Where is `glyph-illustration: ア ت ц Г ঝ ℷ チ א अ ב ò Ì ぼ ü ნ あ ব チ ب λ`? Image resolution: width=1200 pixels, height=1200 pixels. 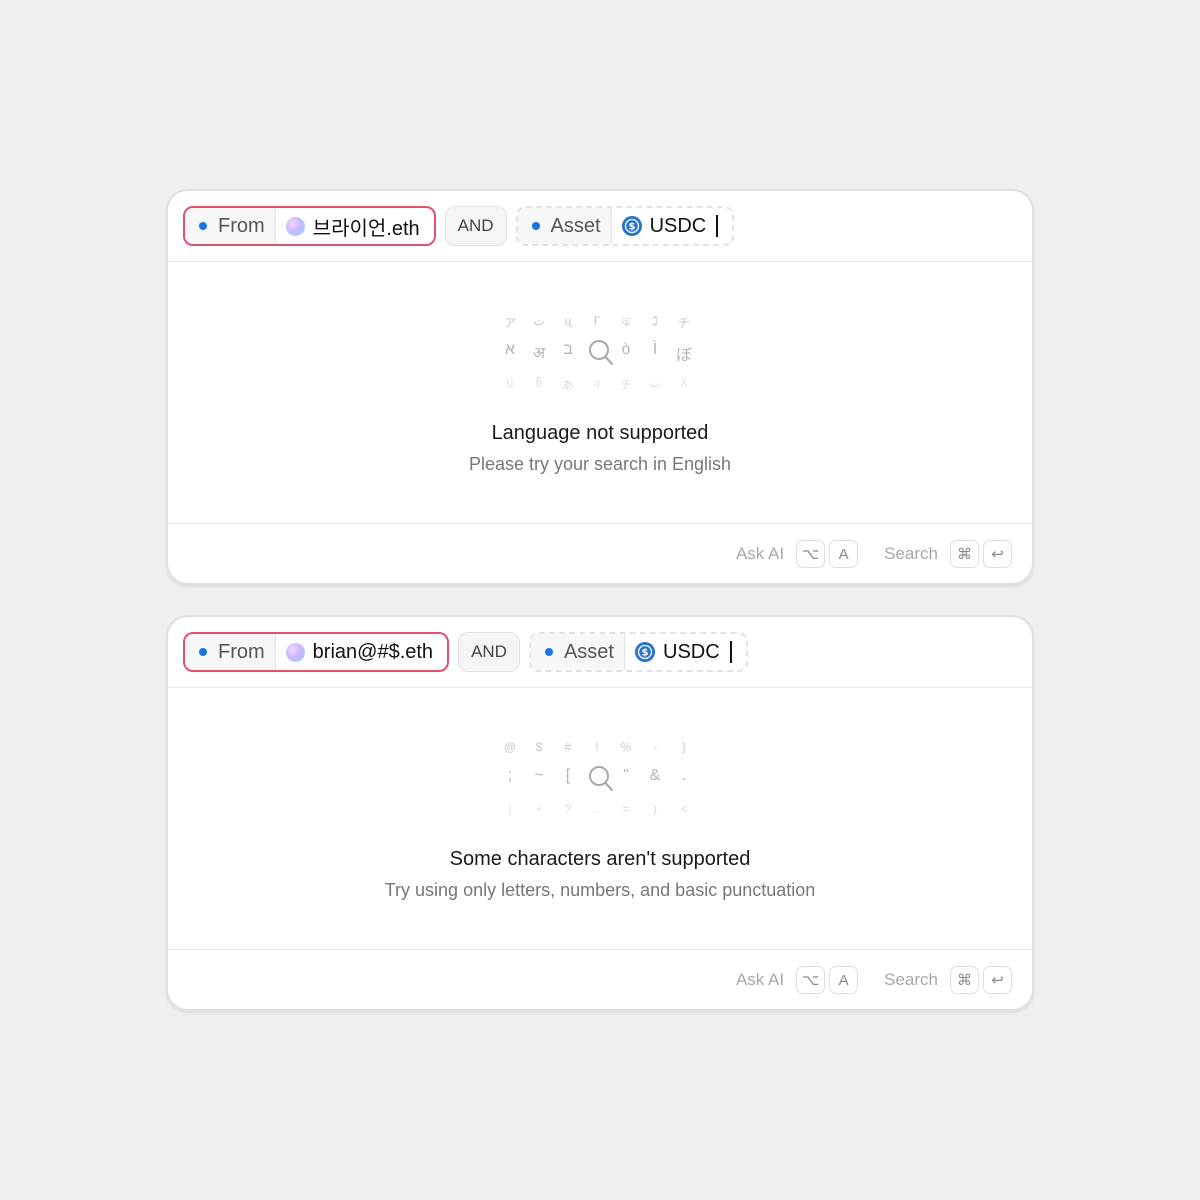 glyph-illustration: ア ت ц Г ঝ ℷ チ א अ ב ò Ì ぼ ü ნ あ ব チ ب λ is located at coordinates (600, 354).